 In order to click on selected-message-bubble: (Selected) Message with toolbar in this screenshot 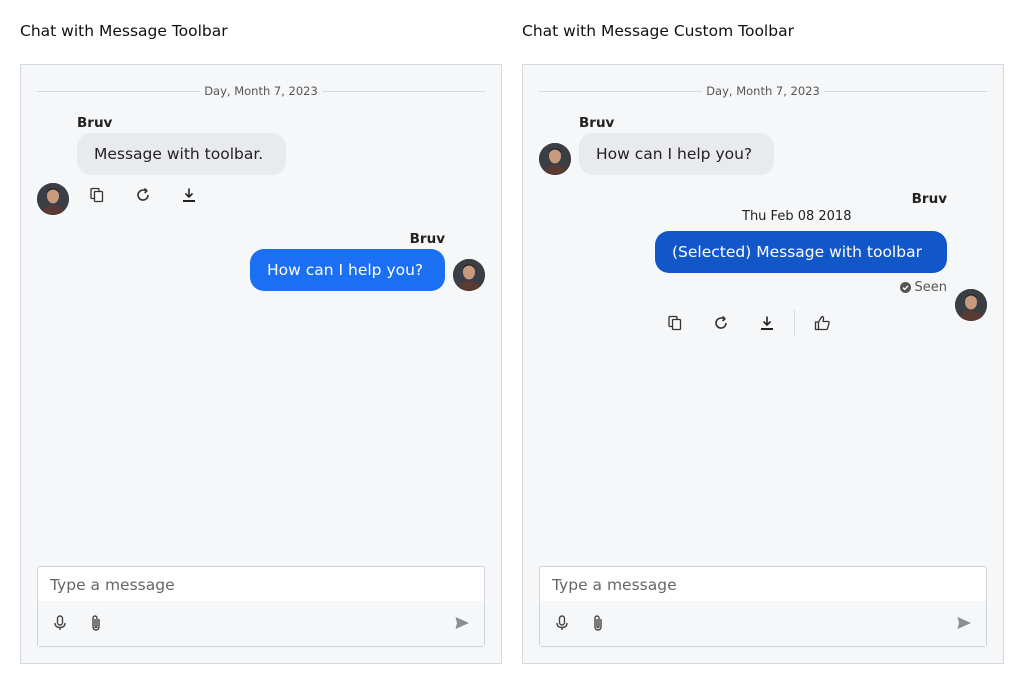, I will do `click(801, 252)`.